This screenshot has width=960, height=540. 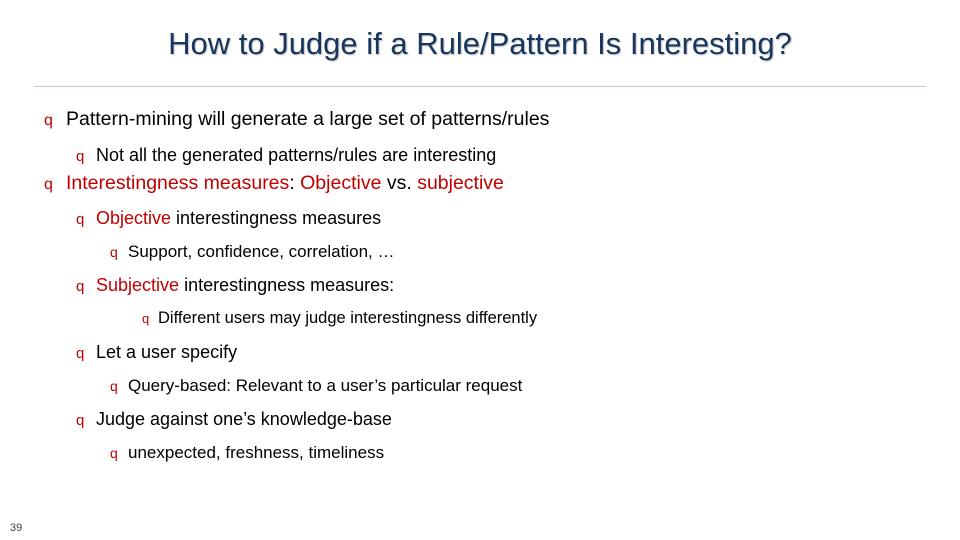 I want to click on text-span: Interestingness measures, so click(x=178, y=182).